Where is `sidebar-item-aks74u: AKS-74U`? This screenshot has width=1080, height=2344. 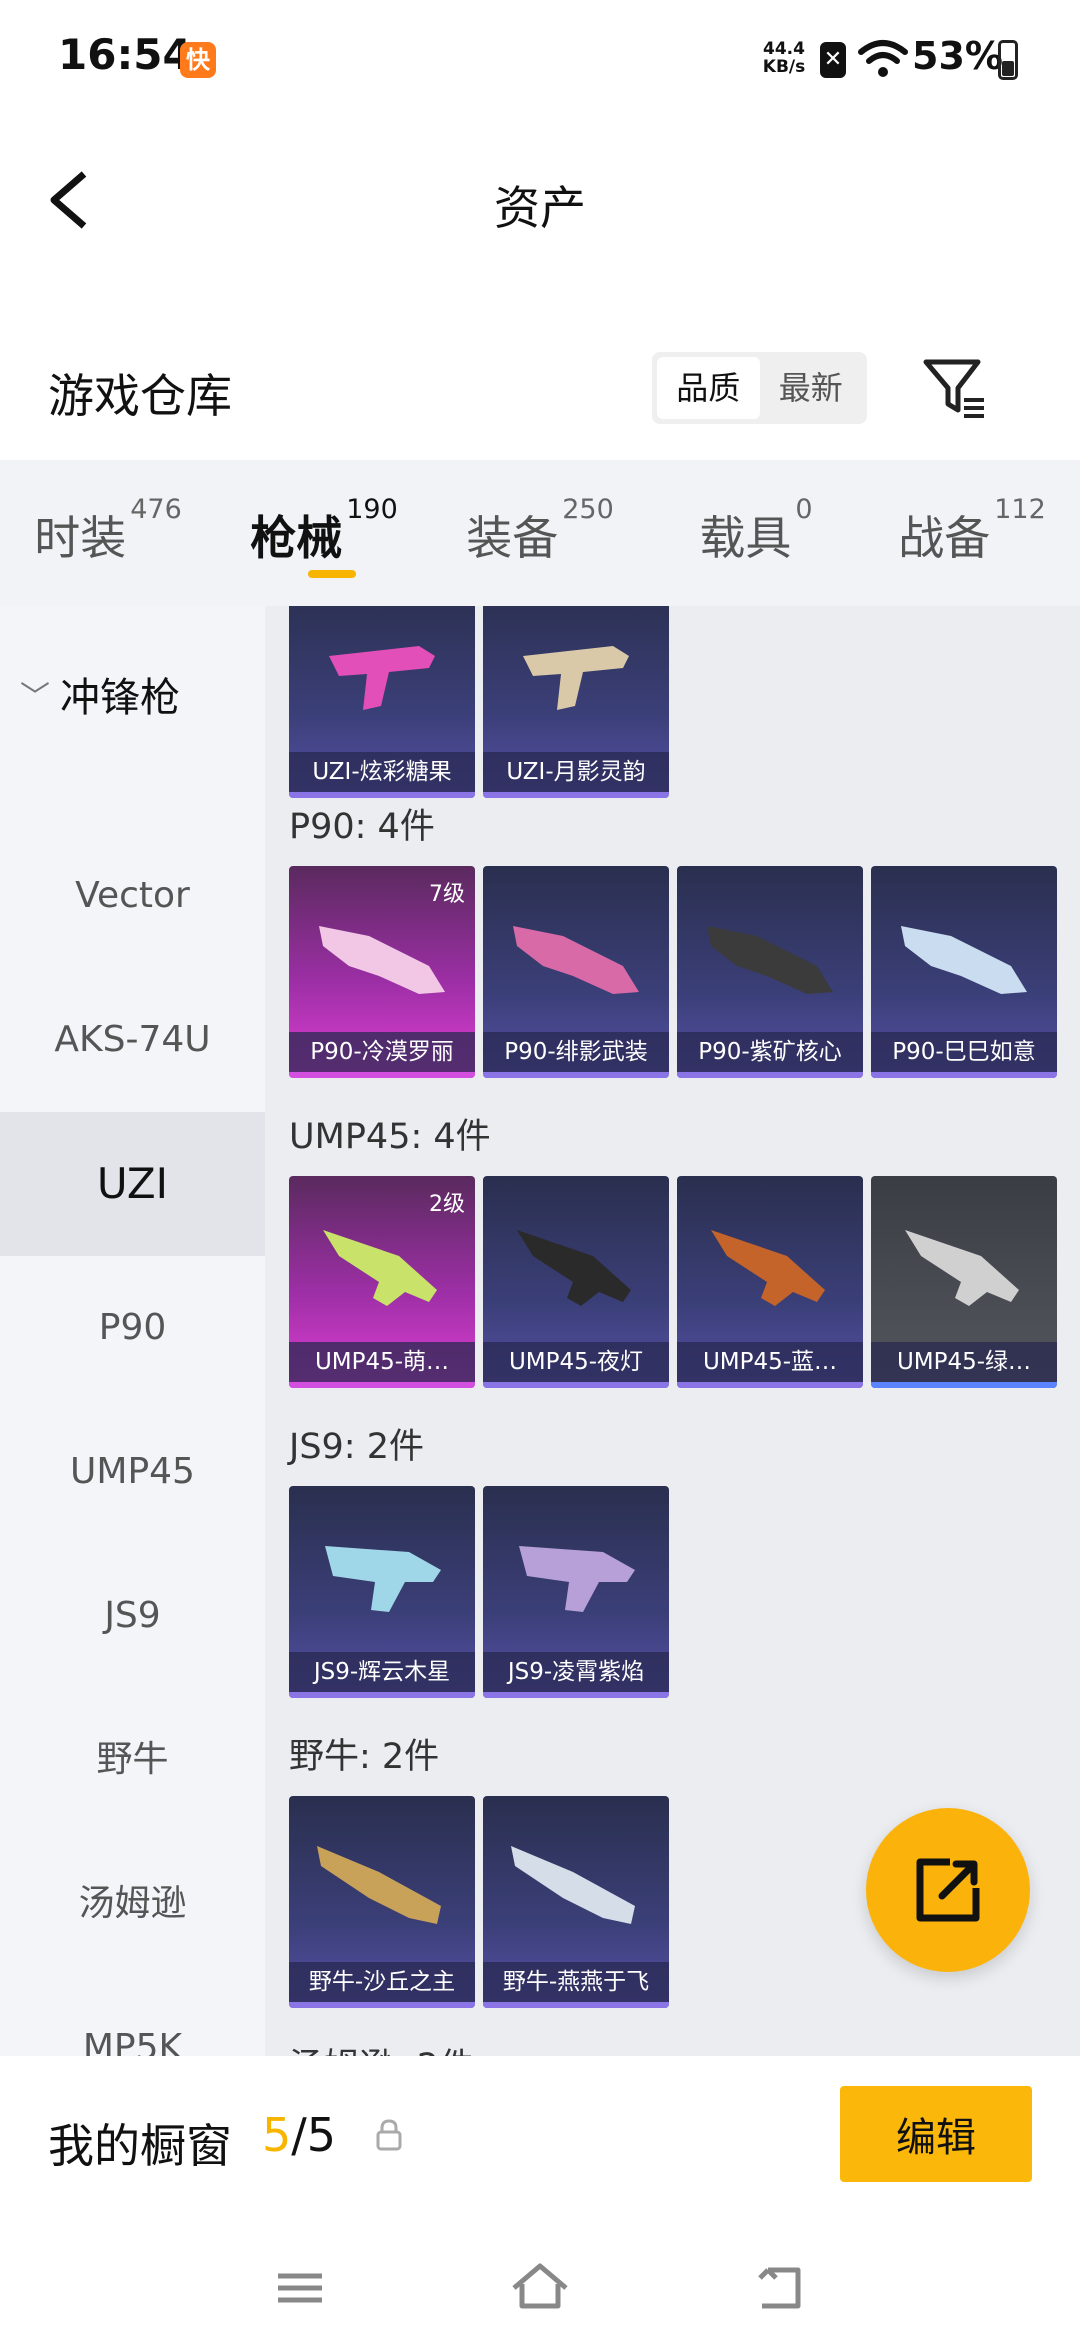
sidebar-item-aks74u: AKS-74U is located at coordinates (132, 1040).